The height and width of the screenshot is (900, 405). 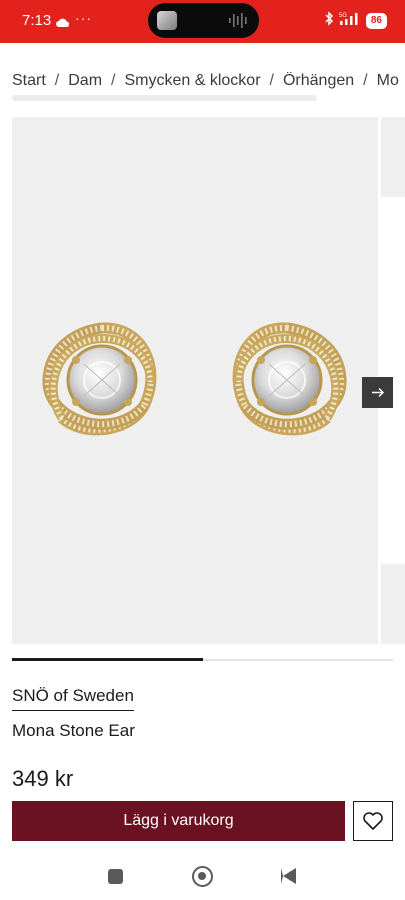 What do you see at coordinates (329, 21) in the screenshot?
I see `bluetooth-icon` at bounding box center [329, 21].